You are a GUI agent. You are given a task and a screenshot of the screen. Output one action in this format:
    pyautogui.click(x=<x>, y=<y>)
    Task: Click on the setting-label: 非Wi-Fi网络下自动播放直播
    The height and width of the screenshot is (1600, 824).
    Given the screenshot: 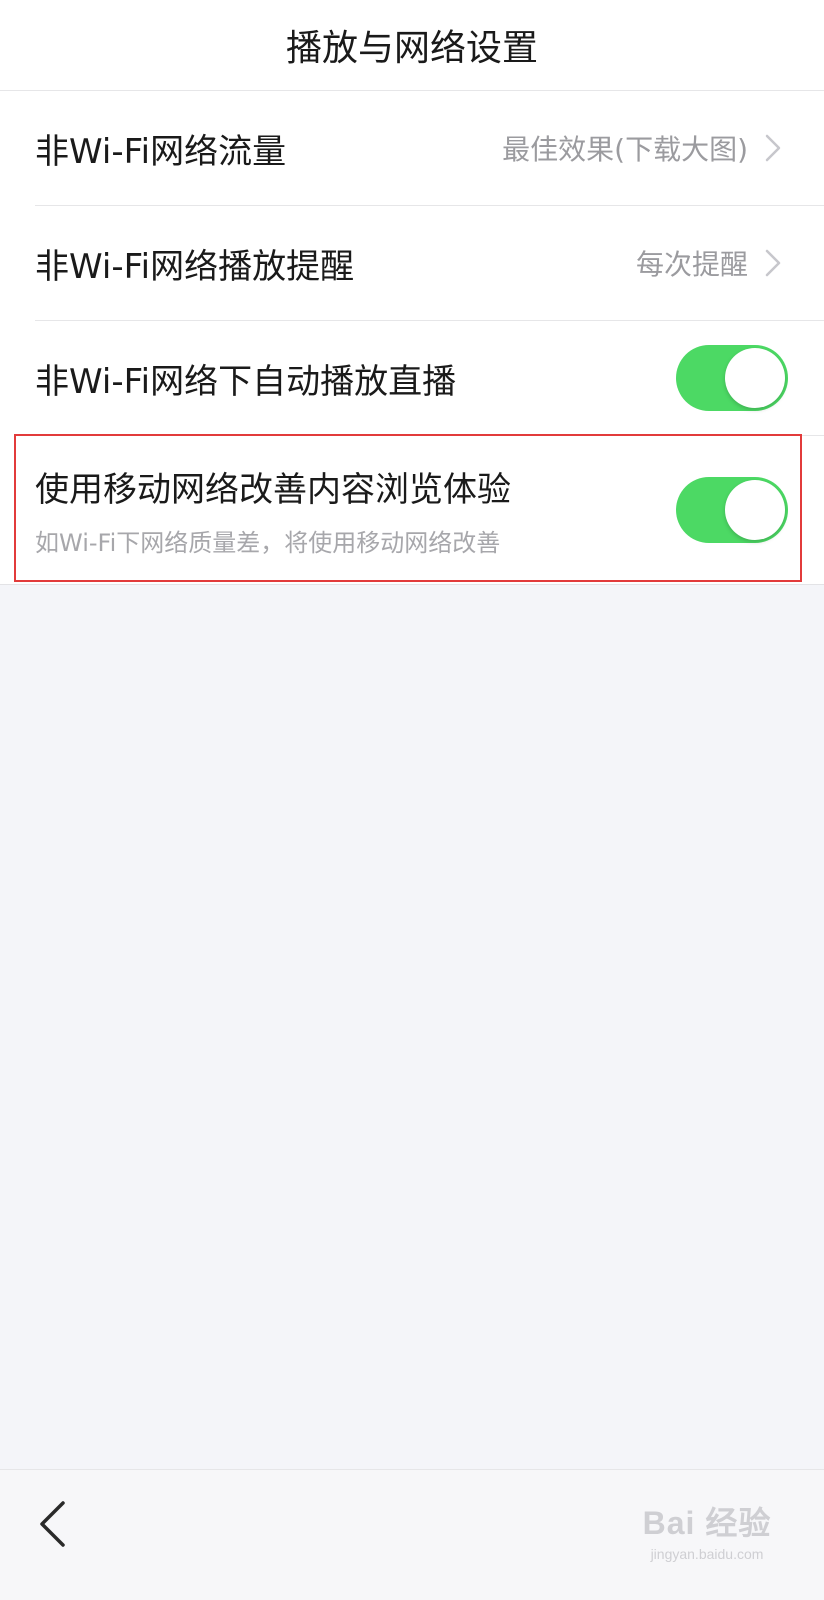 What is the action you would take?
    pyautogui.click(x=246, y=381)
    